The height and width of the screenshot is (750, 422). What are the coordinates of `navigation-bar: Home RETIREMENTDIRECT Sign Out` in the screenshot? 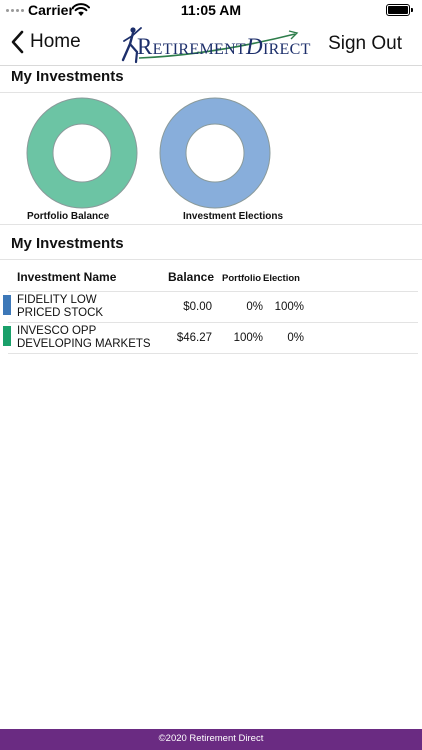 It's located at (211, 44).